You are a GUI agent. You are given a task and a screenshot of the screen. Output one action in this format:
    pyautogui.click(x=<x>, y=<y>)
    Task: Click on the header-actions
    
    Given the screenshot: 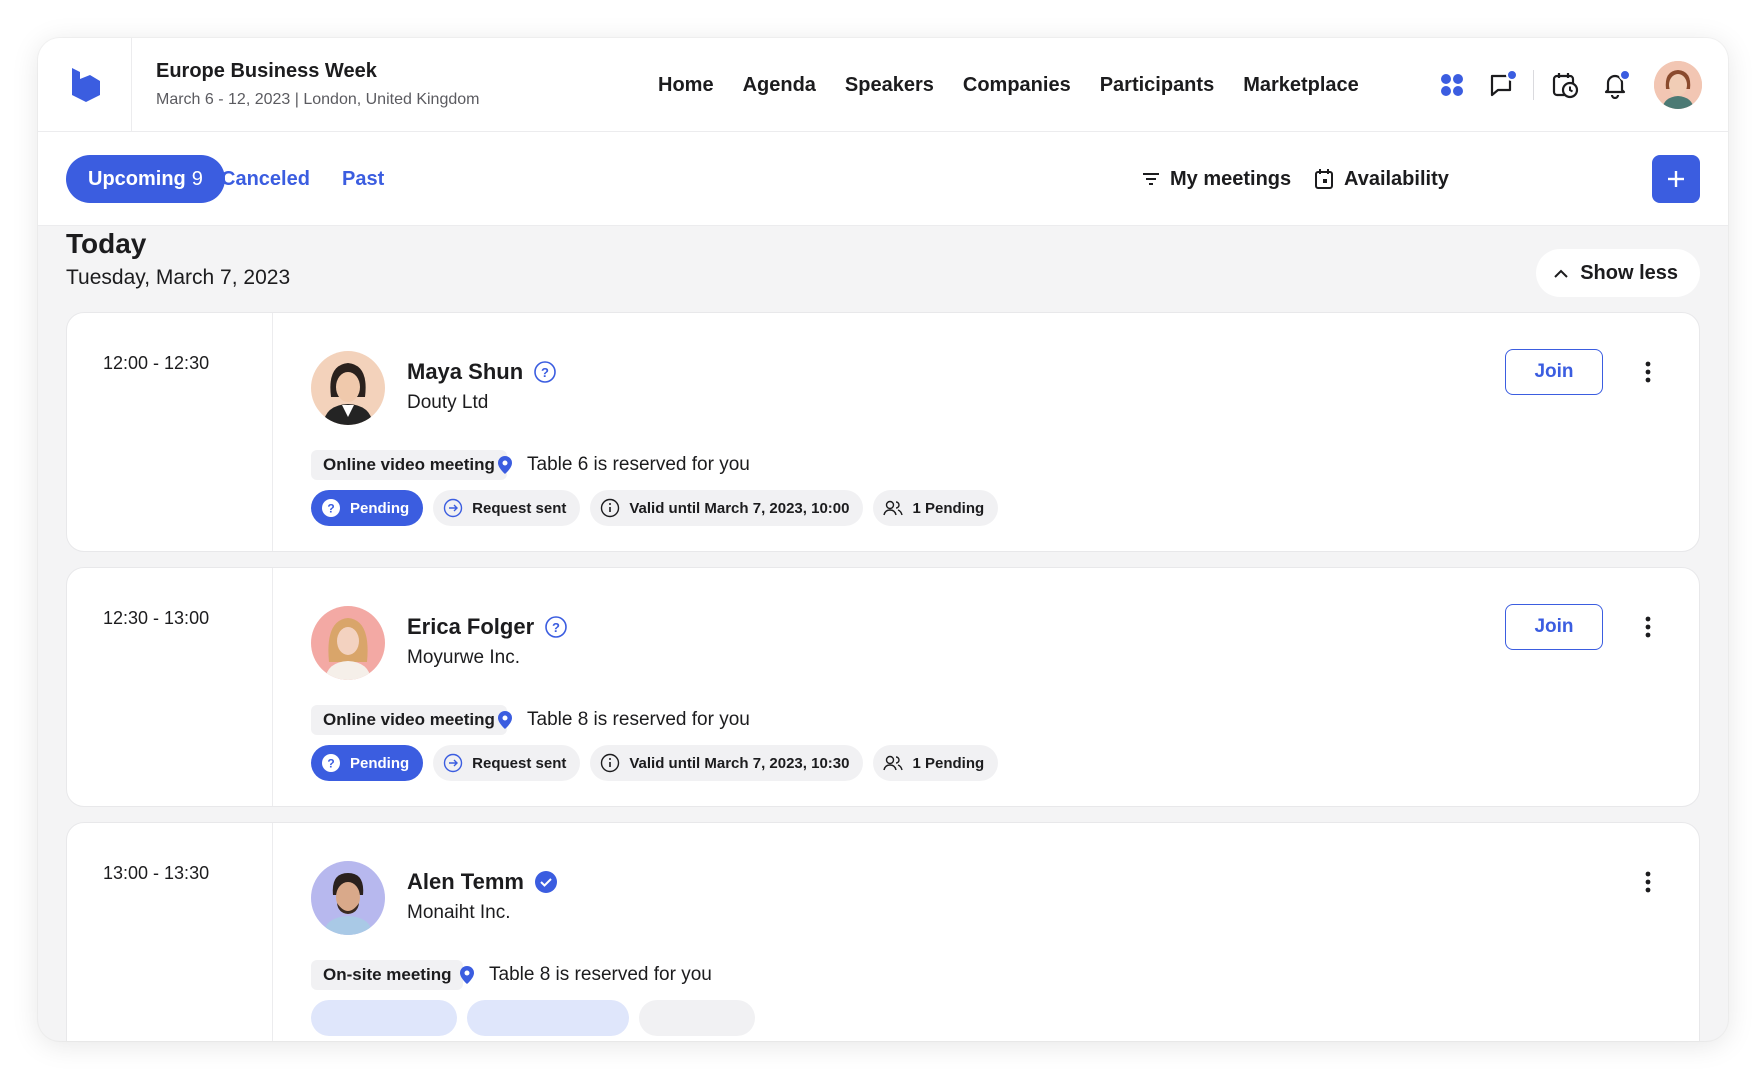 What is the action you would take?
    pyautogui.click(x=1568, y=85)
    